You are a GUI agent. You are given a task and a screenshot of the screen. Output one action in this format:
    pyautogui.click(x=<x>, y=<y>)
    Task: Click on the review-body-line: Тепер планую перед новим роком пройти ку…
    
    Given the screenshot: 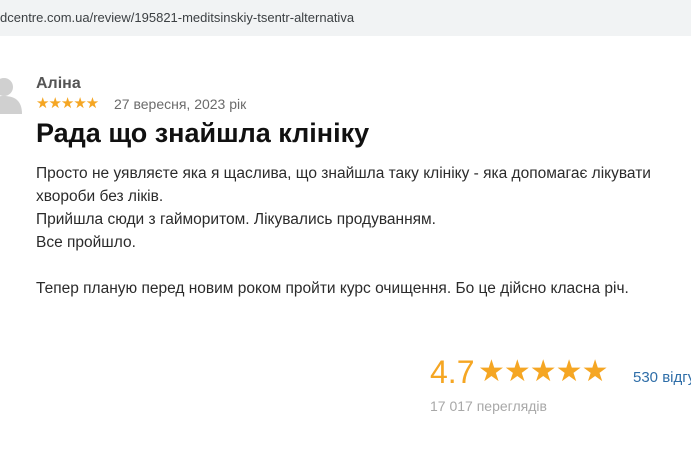 What is the action you would take?
    pyautogui.click(x=332, y=288)
    